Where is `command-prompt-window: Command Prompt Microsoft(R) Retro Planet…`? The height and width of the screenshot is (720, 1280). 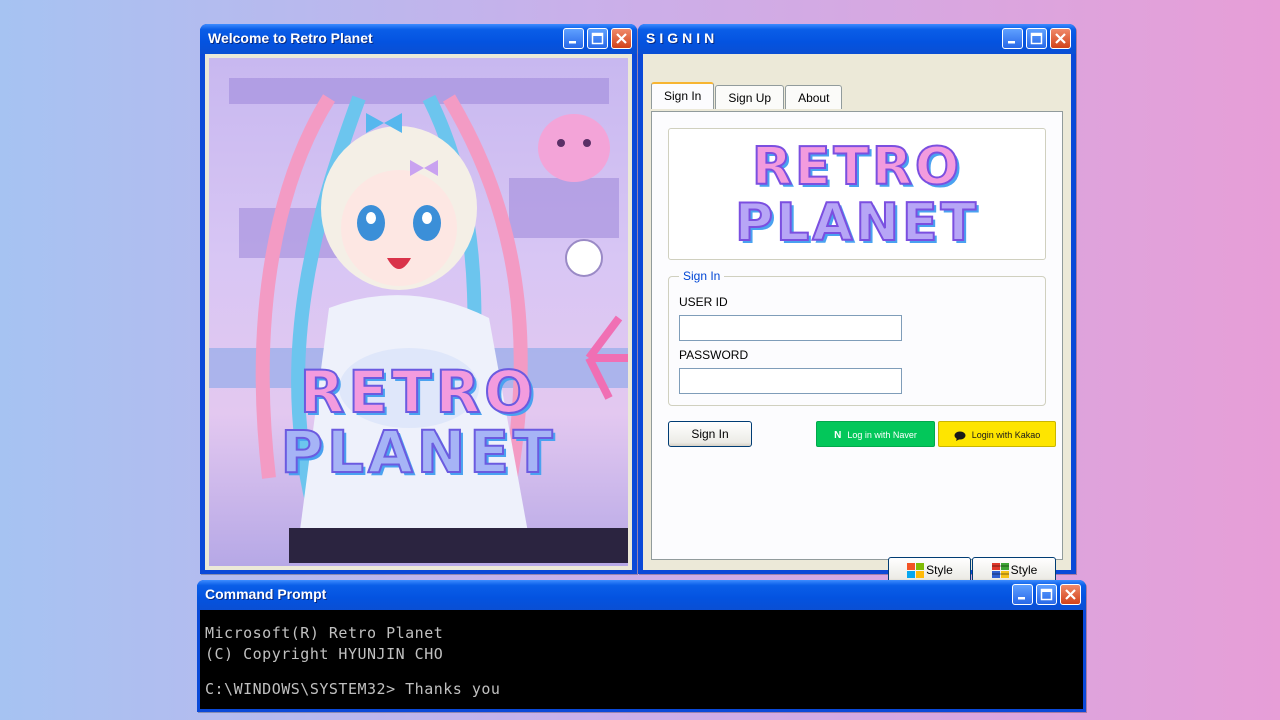 command-prompt-window: Command Prompt Microsoft(R) Retro Planet… is located at coordinates (641, 646).